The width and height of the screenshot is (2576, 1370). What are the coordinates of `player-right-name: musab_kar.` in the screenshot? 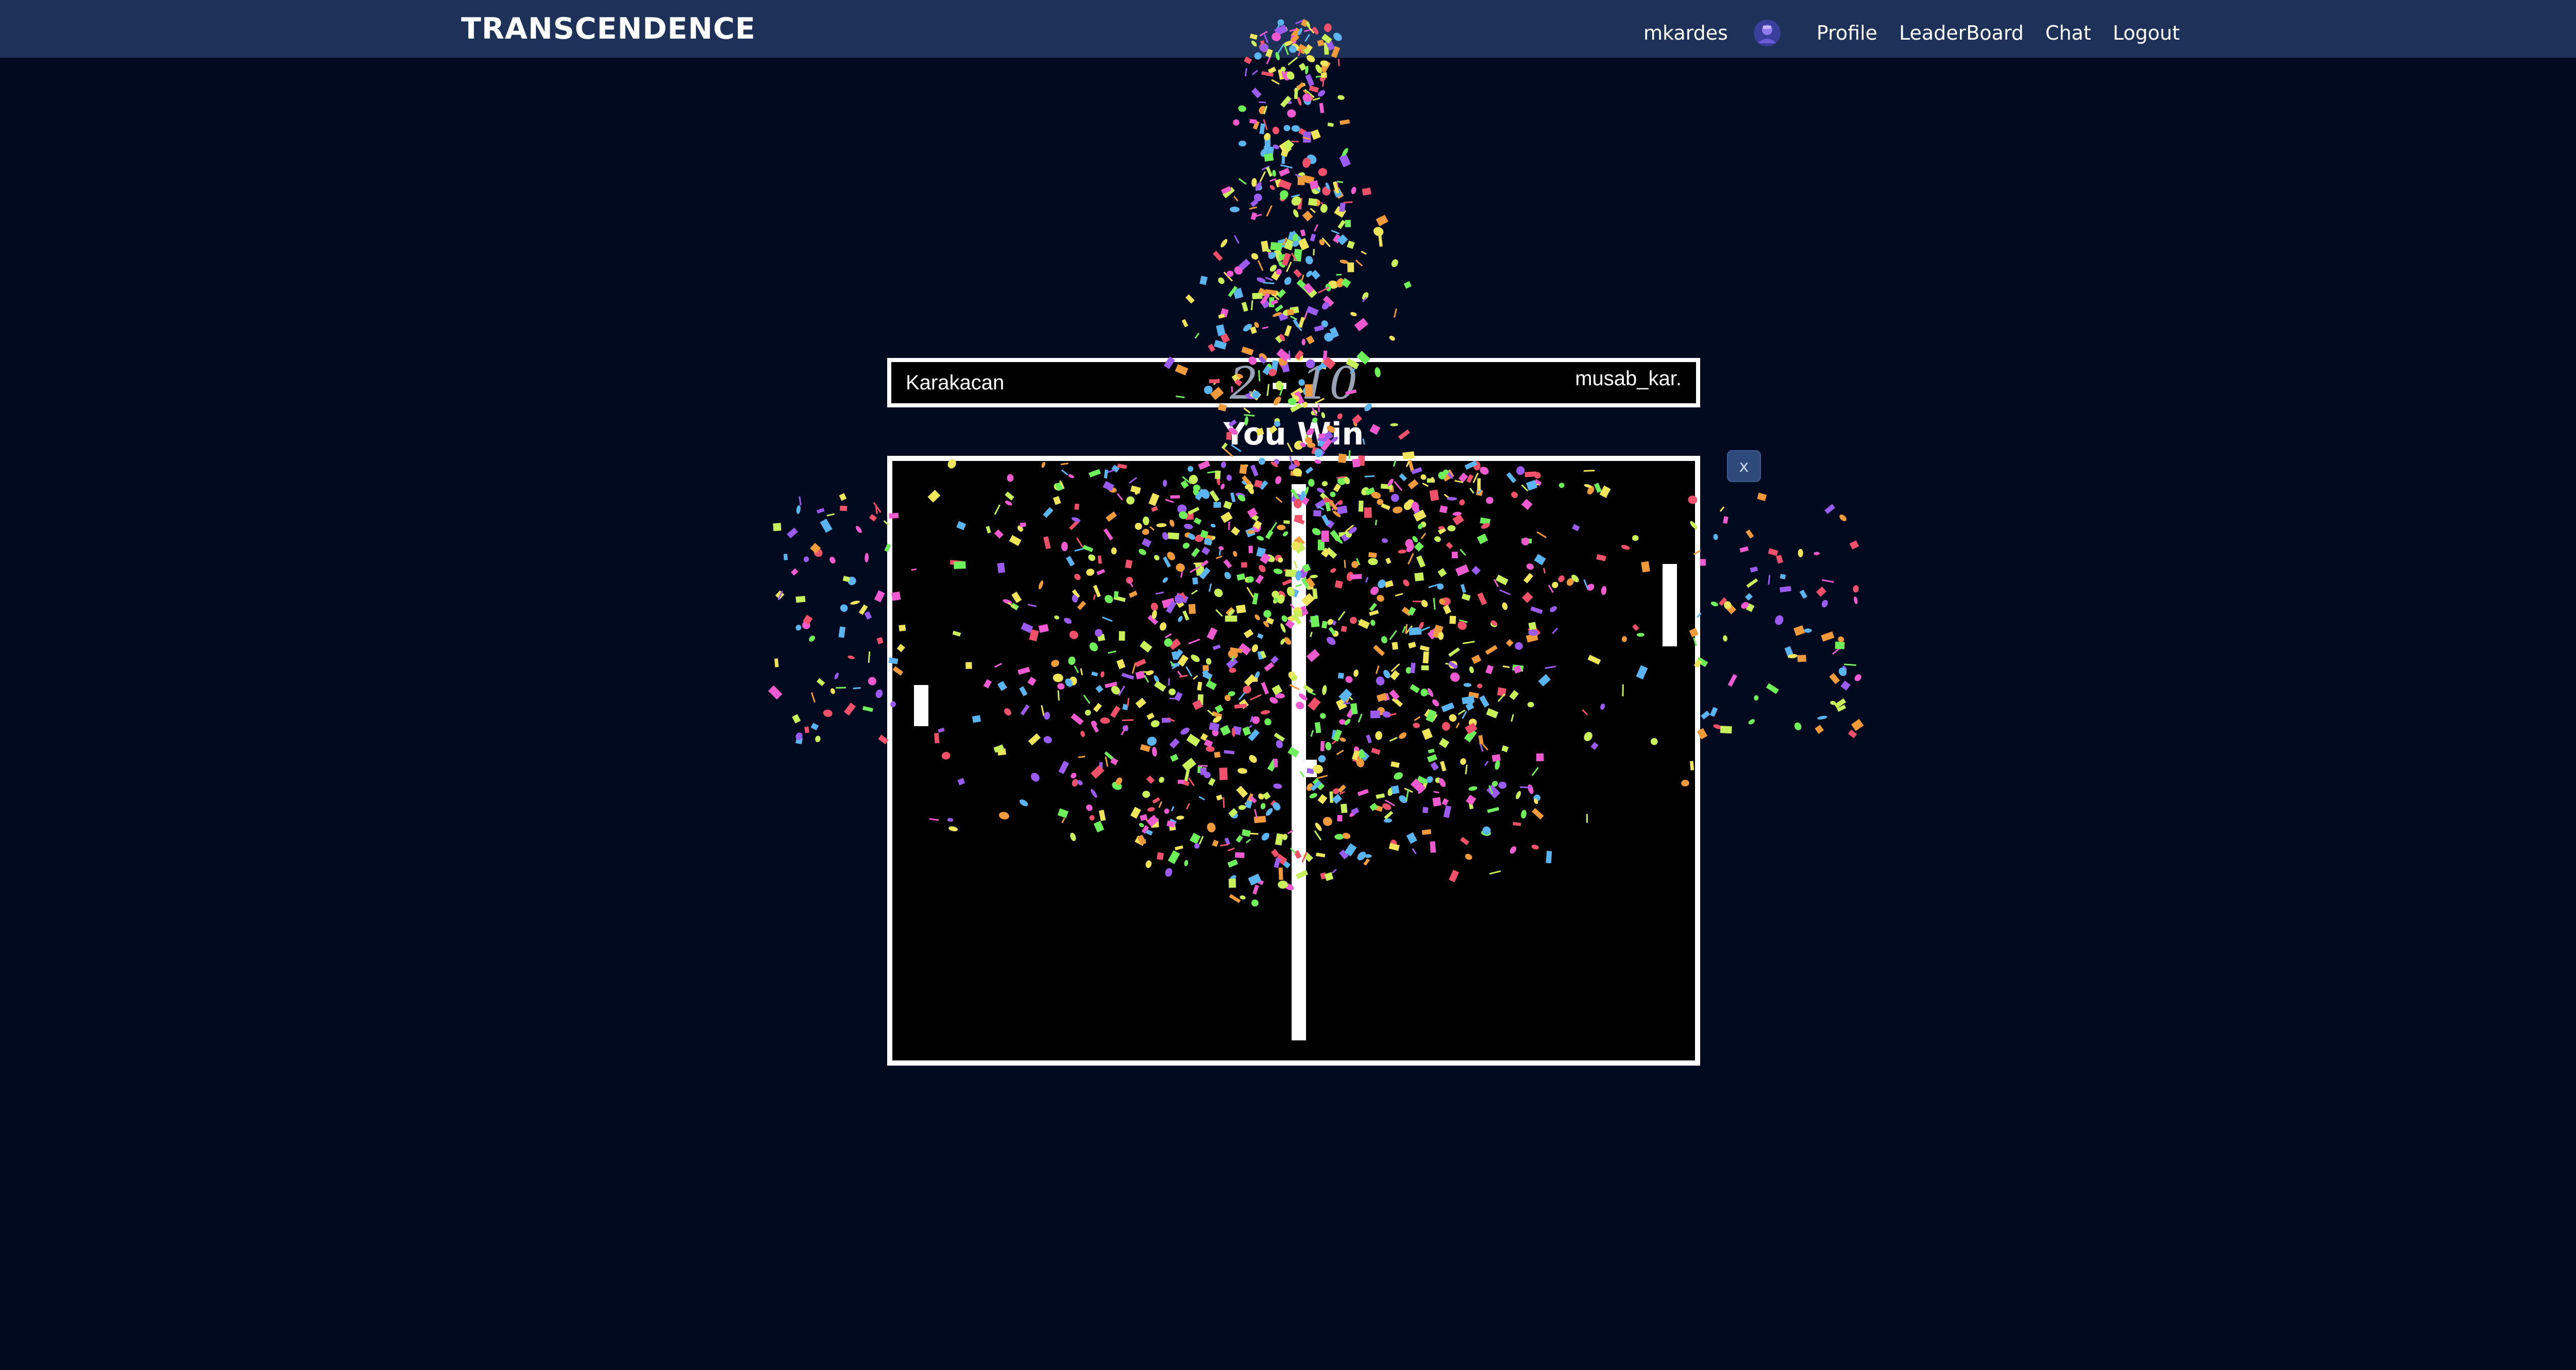 It's located at (1628, 379).